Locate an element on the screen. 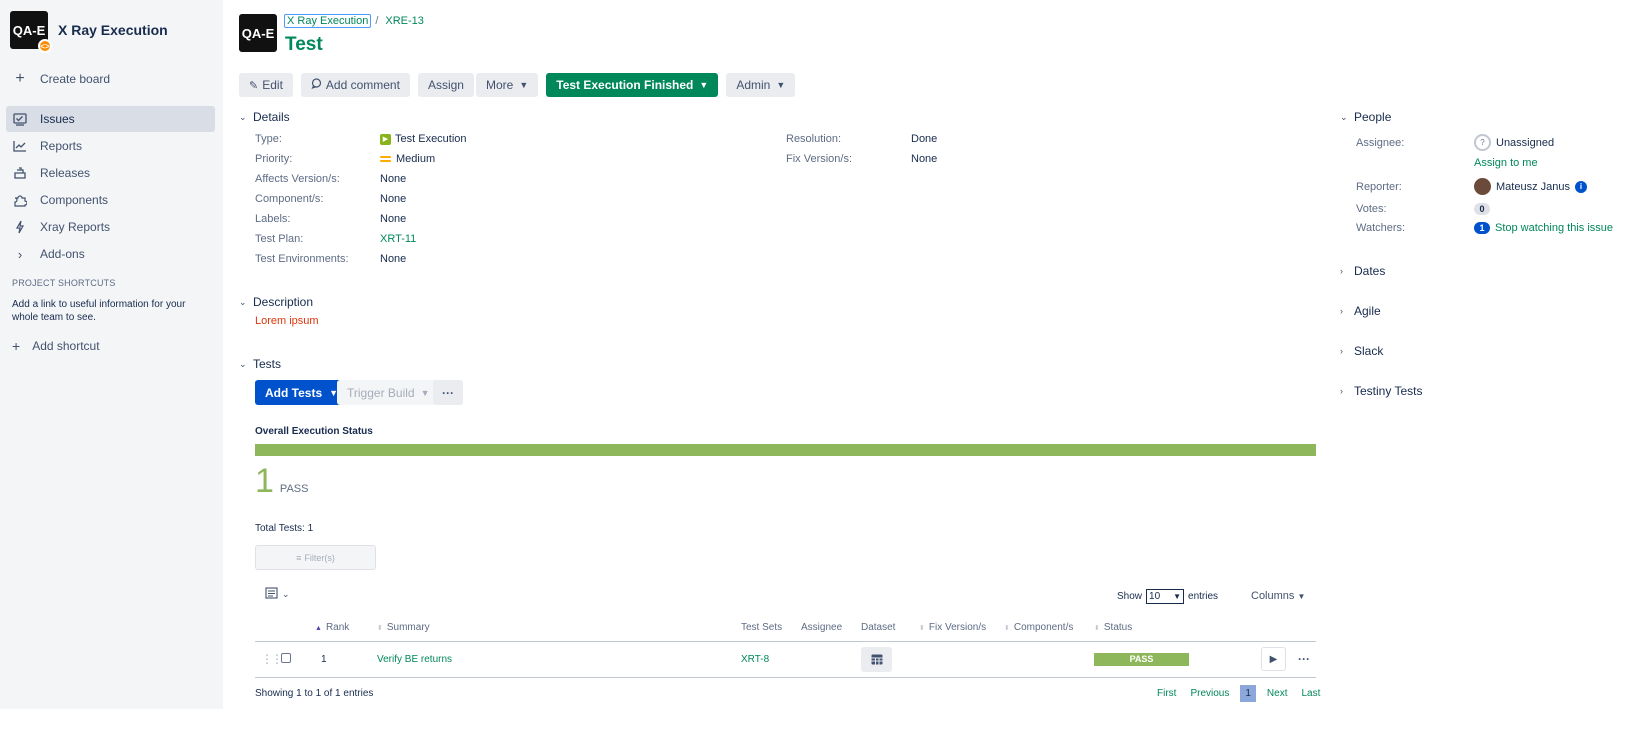  agile-section-toggle: › Agile is located at coordinates (1360, 311).